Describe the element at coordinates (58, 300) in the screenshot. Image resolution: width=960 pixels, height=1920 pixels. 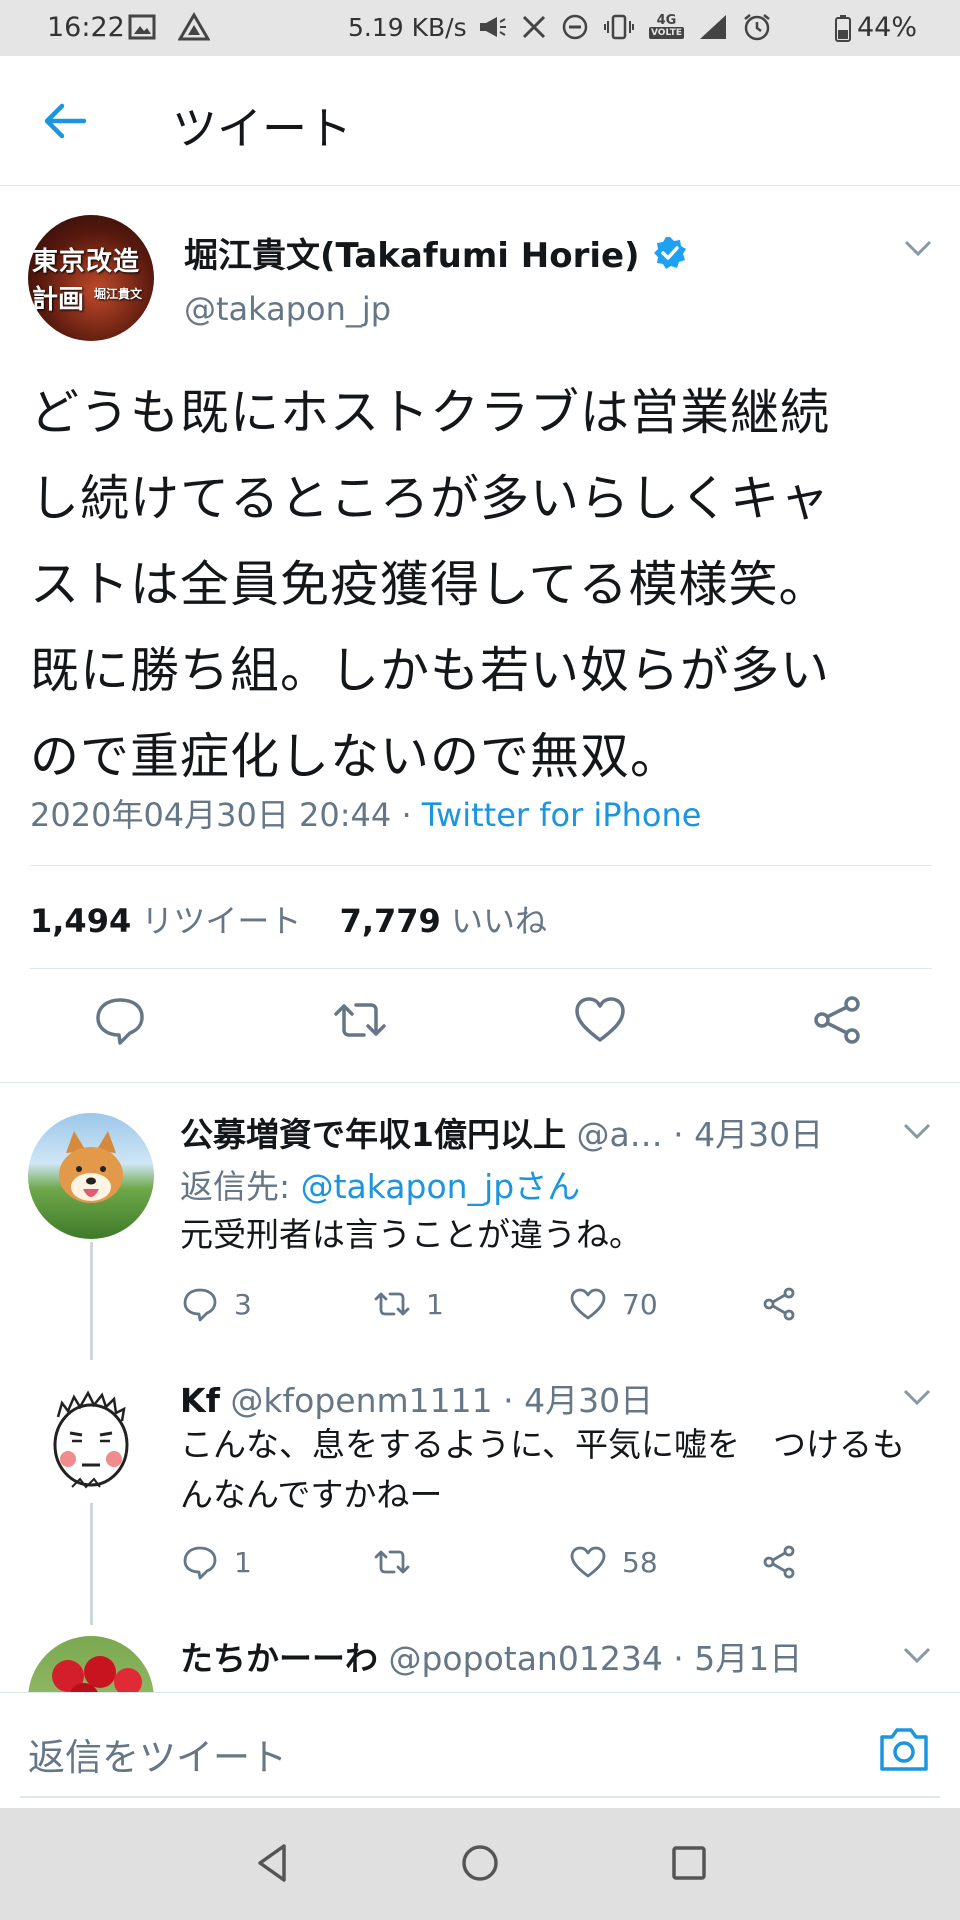
I see `avatar-caption-2: 計画` at that location.